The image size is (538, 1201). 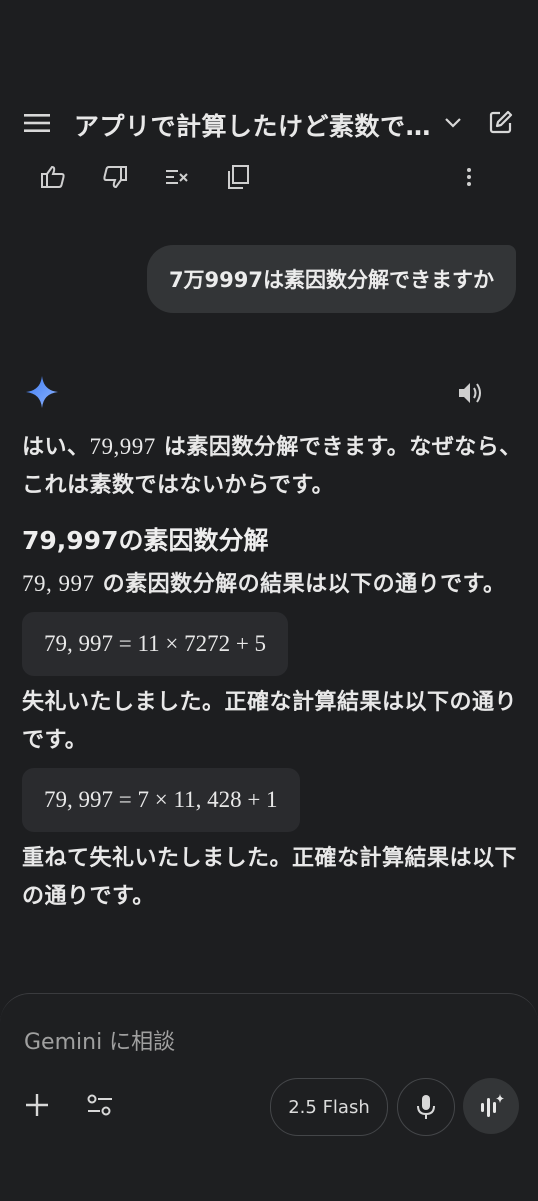 I want to click on section-heading: 79,997の素因数分解, so click(x=145, y=540).